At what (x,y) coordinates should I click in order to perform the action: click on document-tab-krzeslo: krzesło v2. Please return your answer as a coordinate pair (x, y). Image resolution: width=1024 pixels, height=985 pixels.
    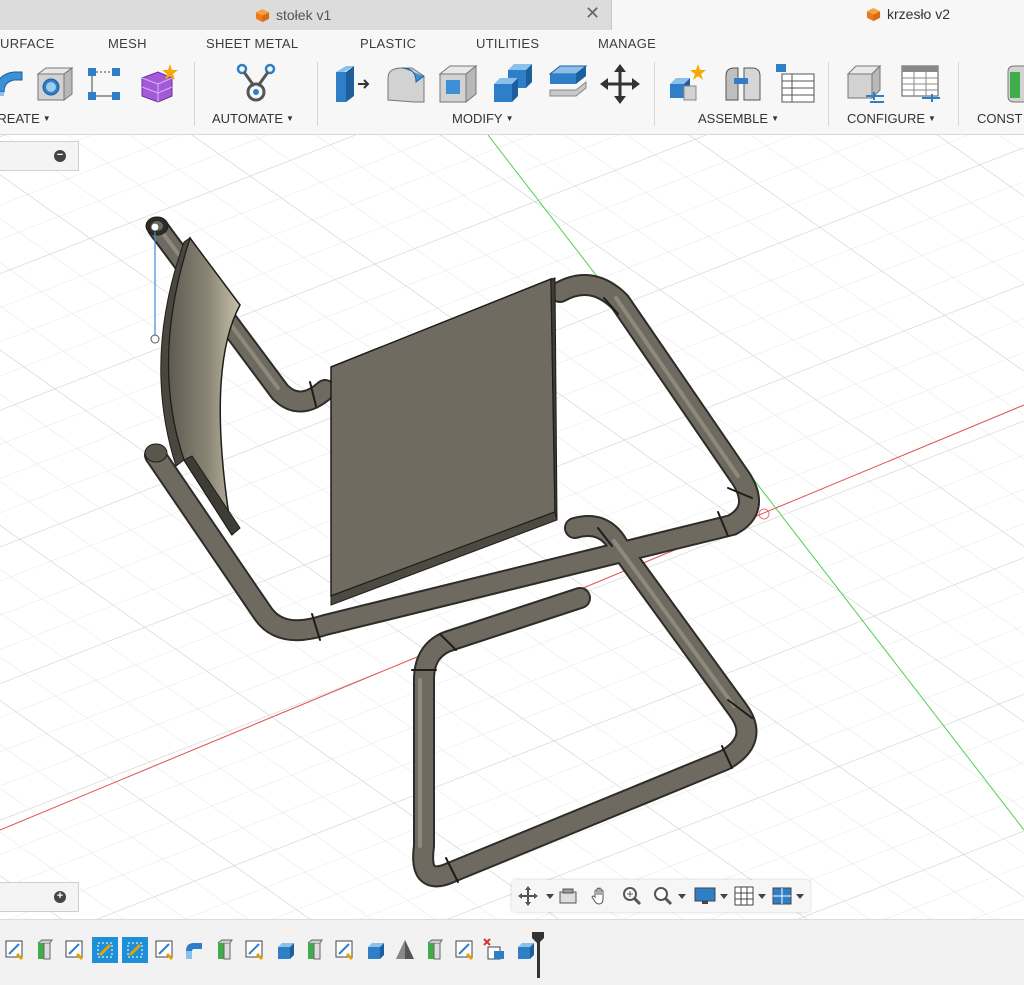
    Looking at the image, I should click on (818, 15).